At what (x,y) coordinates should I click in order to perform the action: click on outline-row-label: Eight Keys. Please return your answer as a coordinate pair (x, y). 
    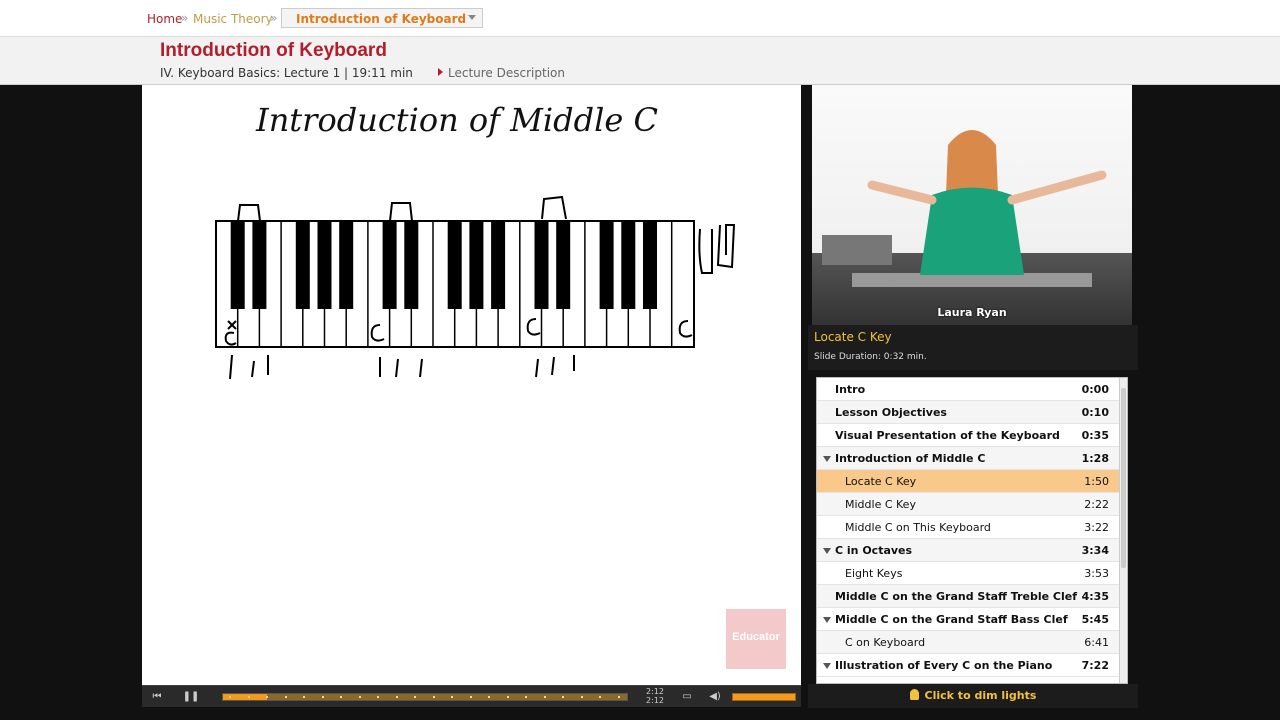
    Looking at the image, I should click on (874, 573).